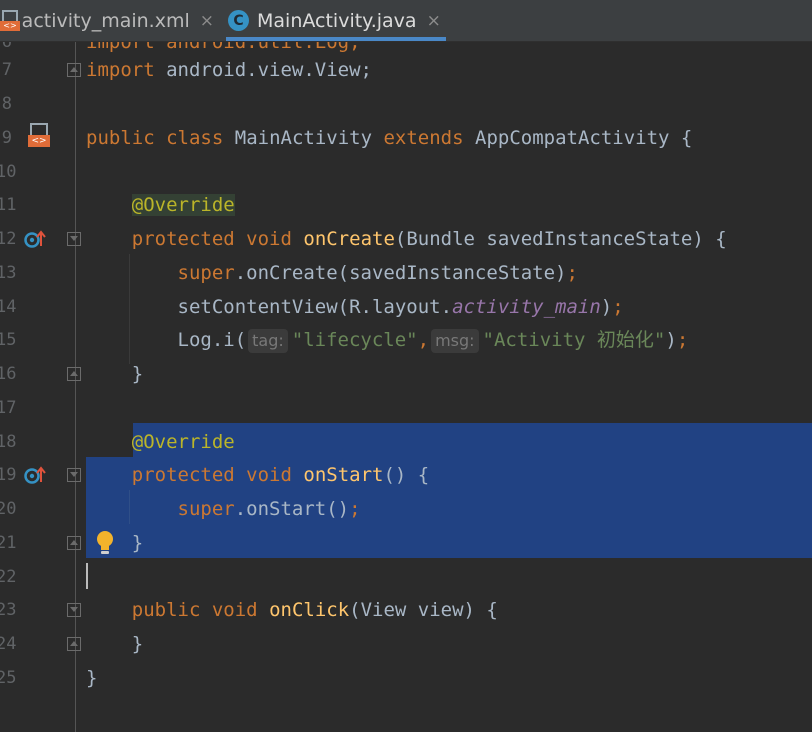 The width and height of the screenshot is (812, 732). I want to click on code-line: 22, so click(406, 577).